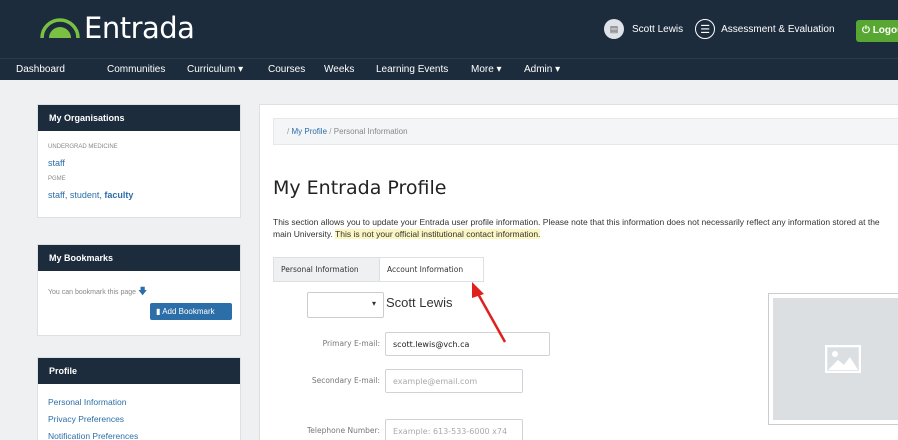  What do you see at coordinates (286, 69) in the screenshot?
I see `nav-courses: Courses` at bounding box center [286, 69].